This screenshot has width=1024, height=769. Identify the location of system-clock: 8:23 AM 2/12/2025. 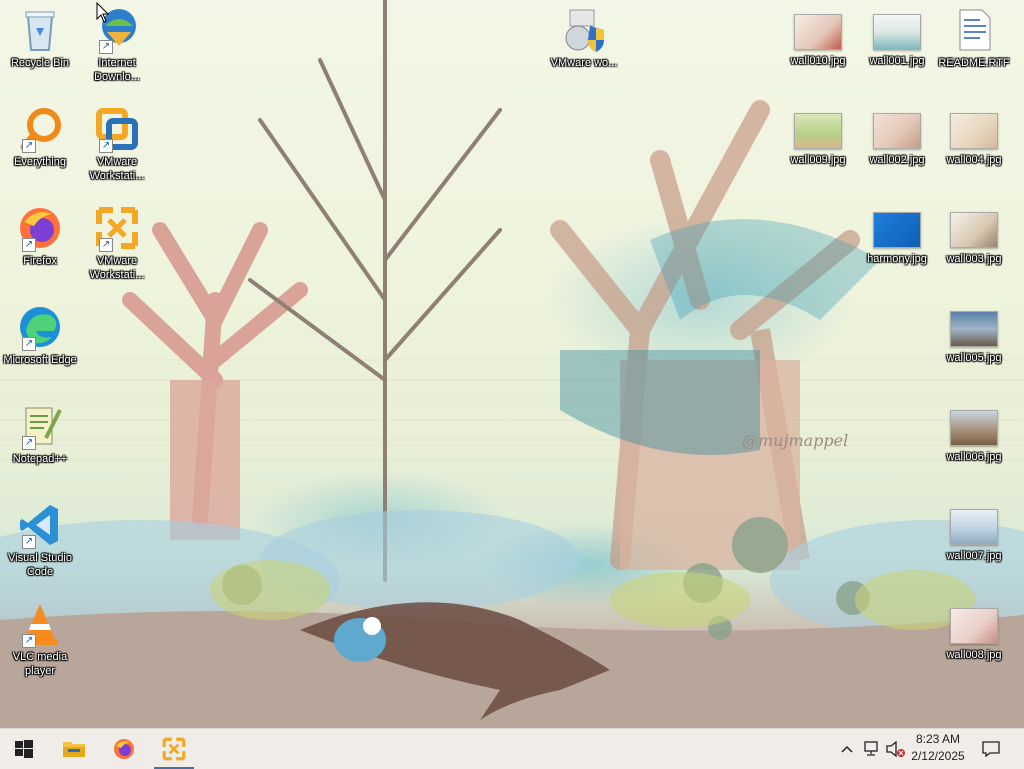
(938, 748).